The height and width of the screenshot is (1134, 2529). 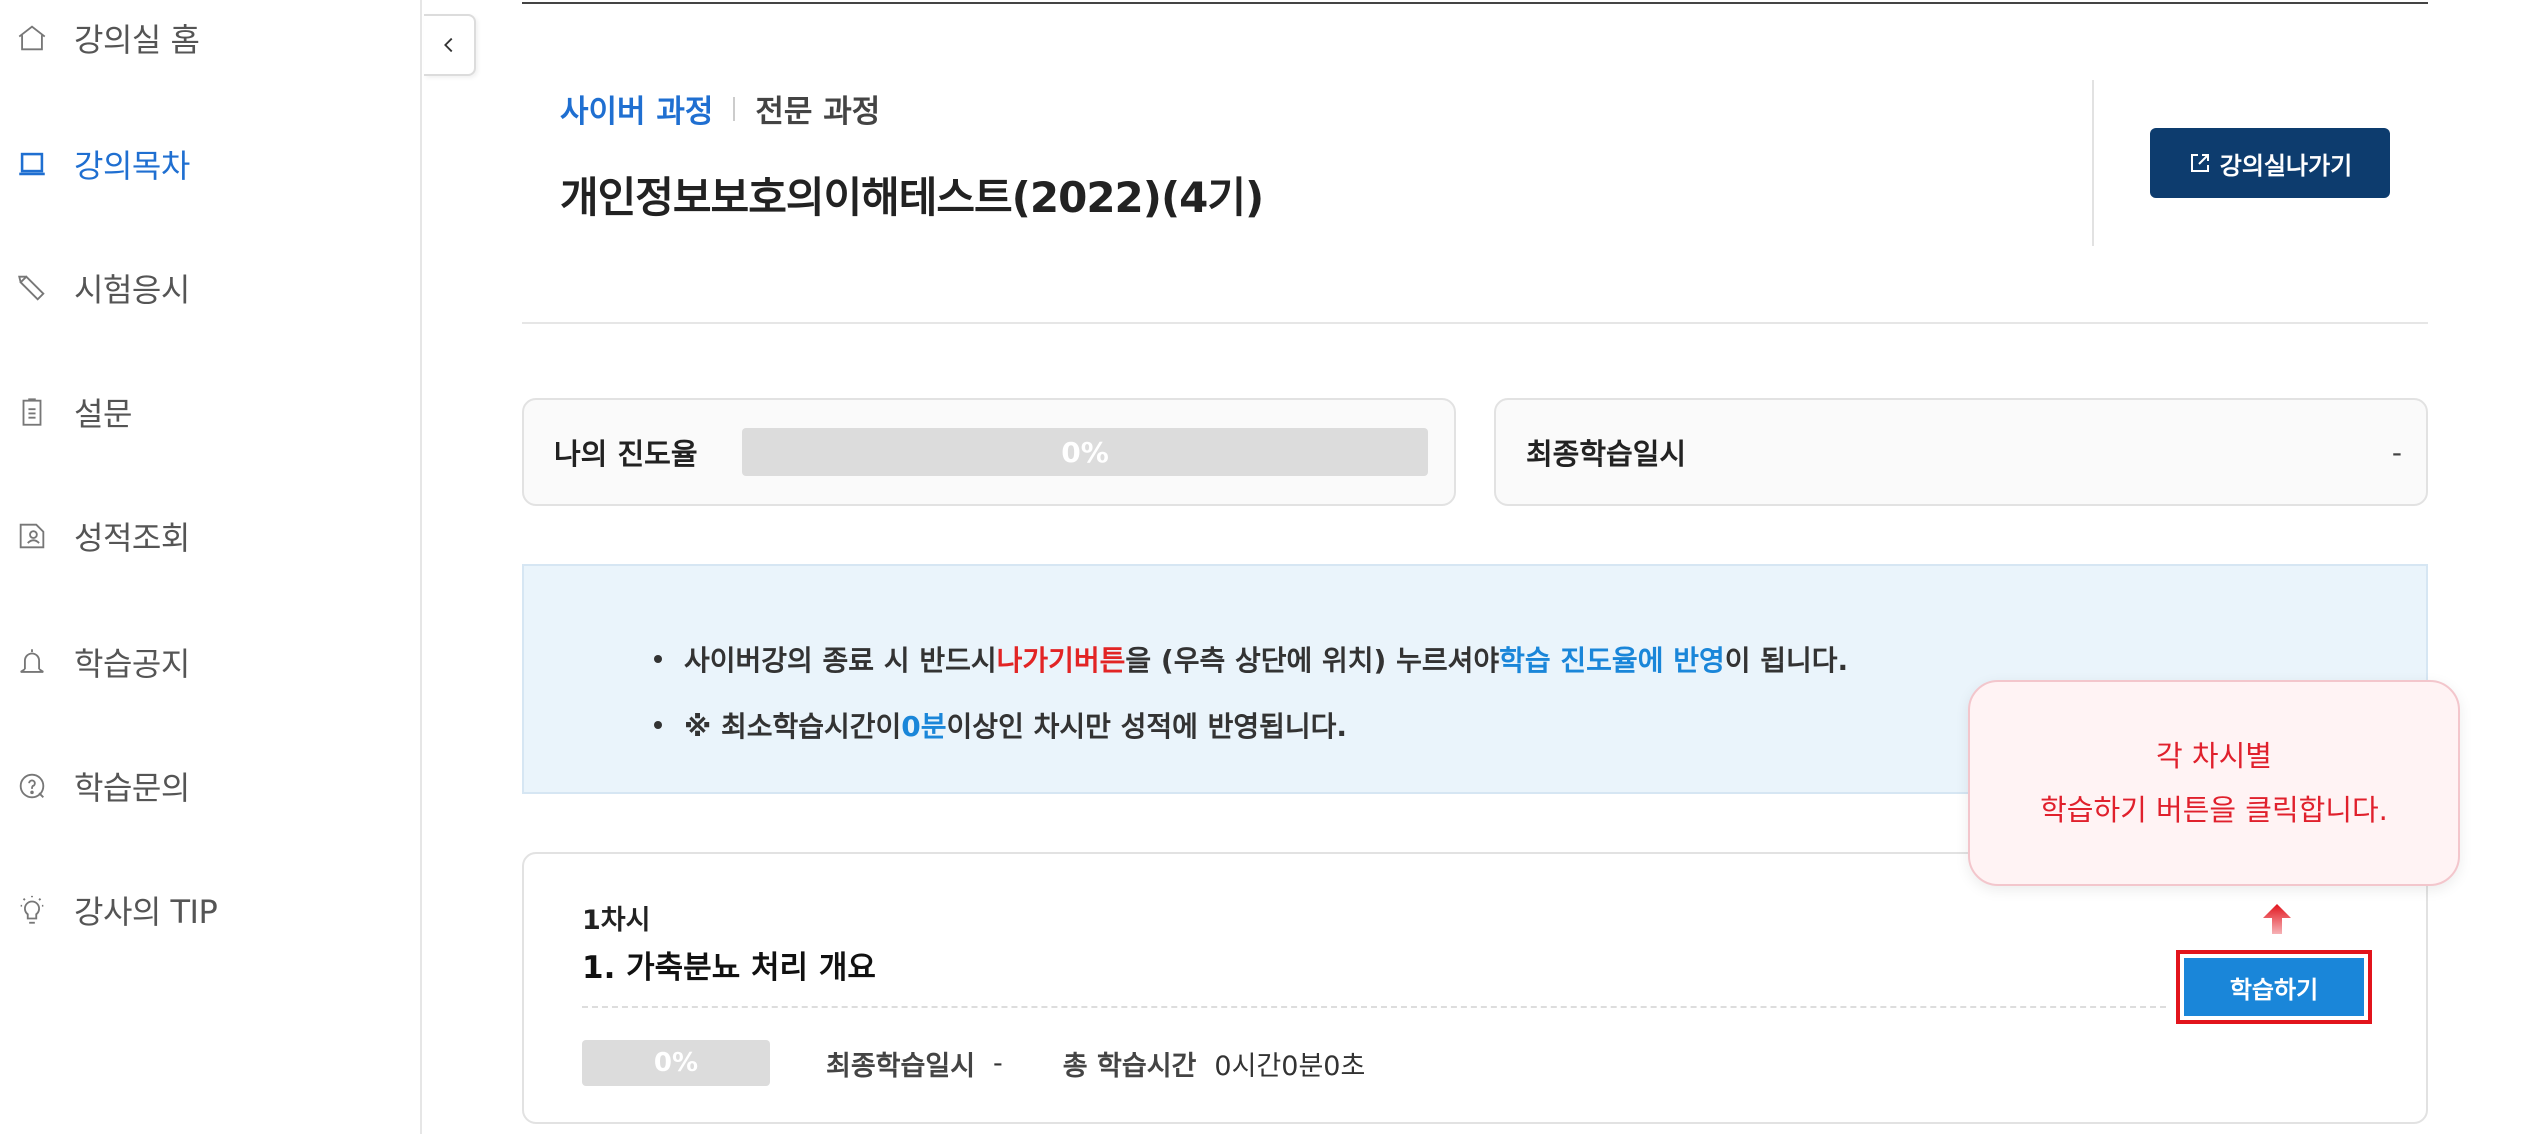 I want to click on sidebar-item-grades: 성적조회, so click(x=101, y=536).